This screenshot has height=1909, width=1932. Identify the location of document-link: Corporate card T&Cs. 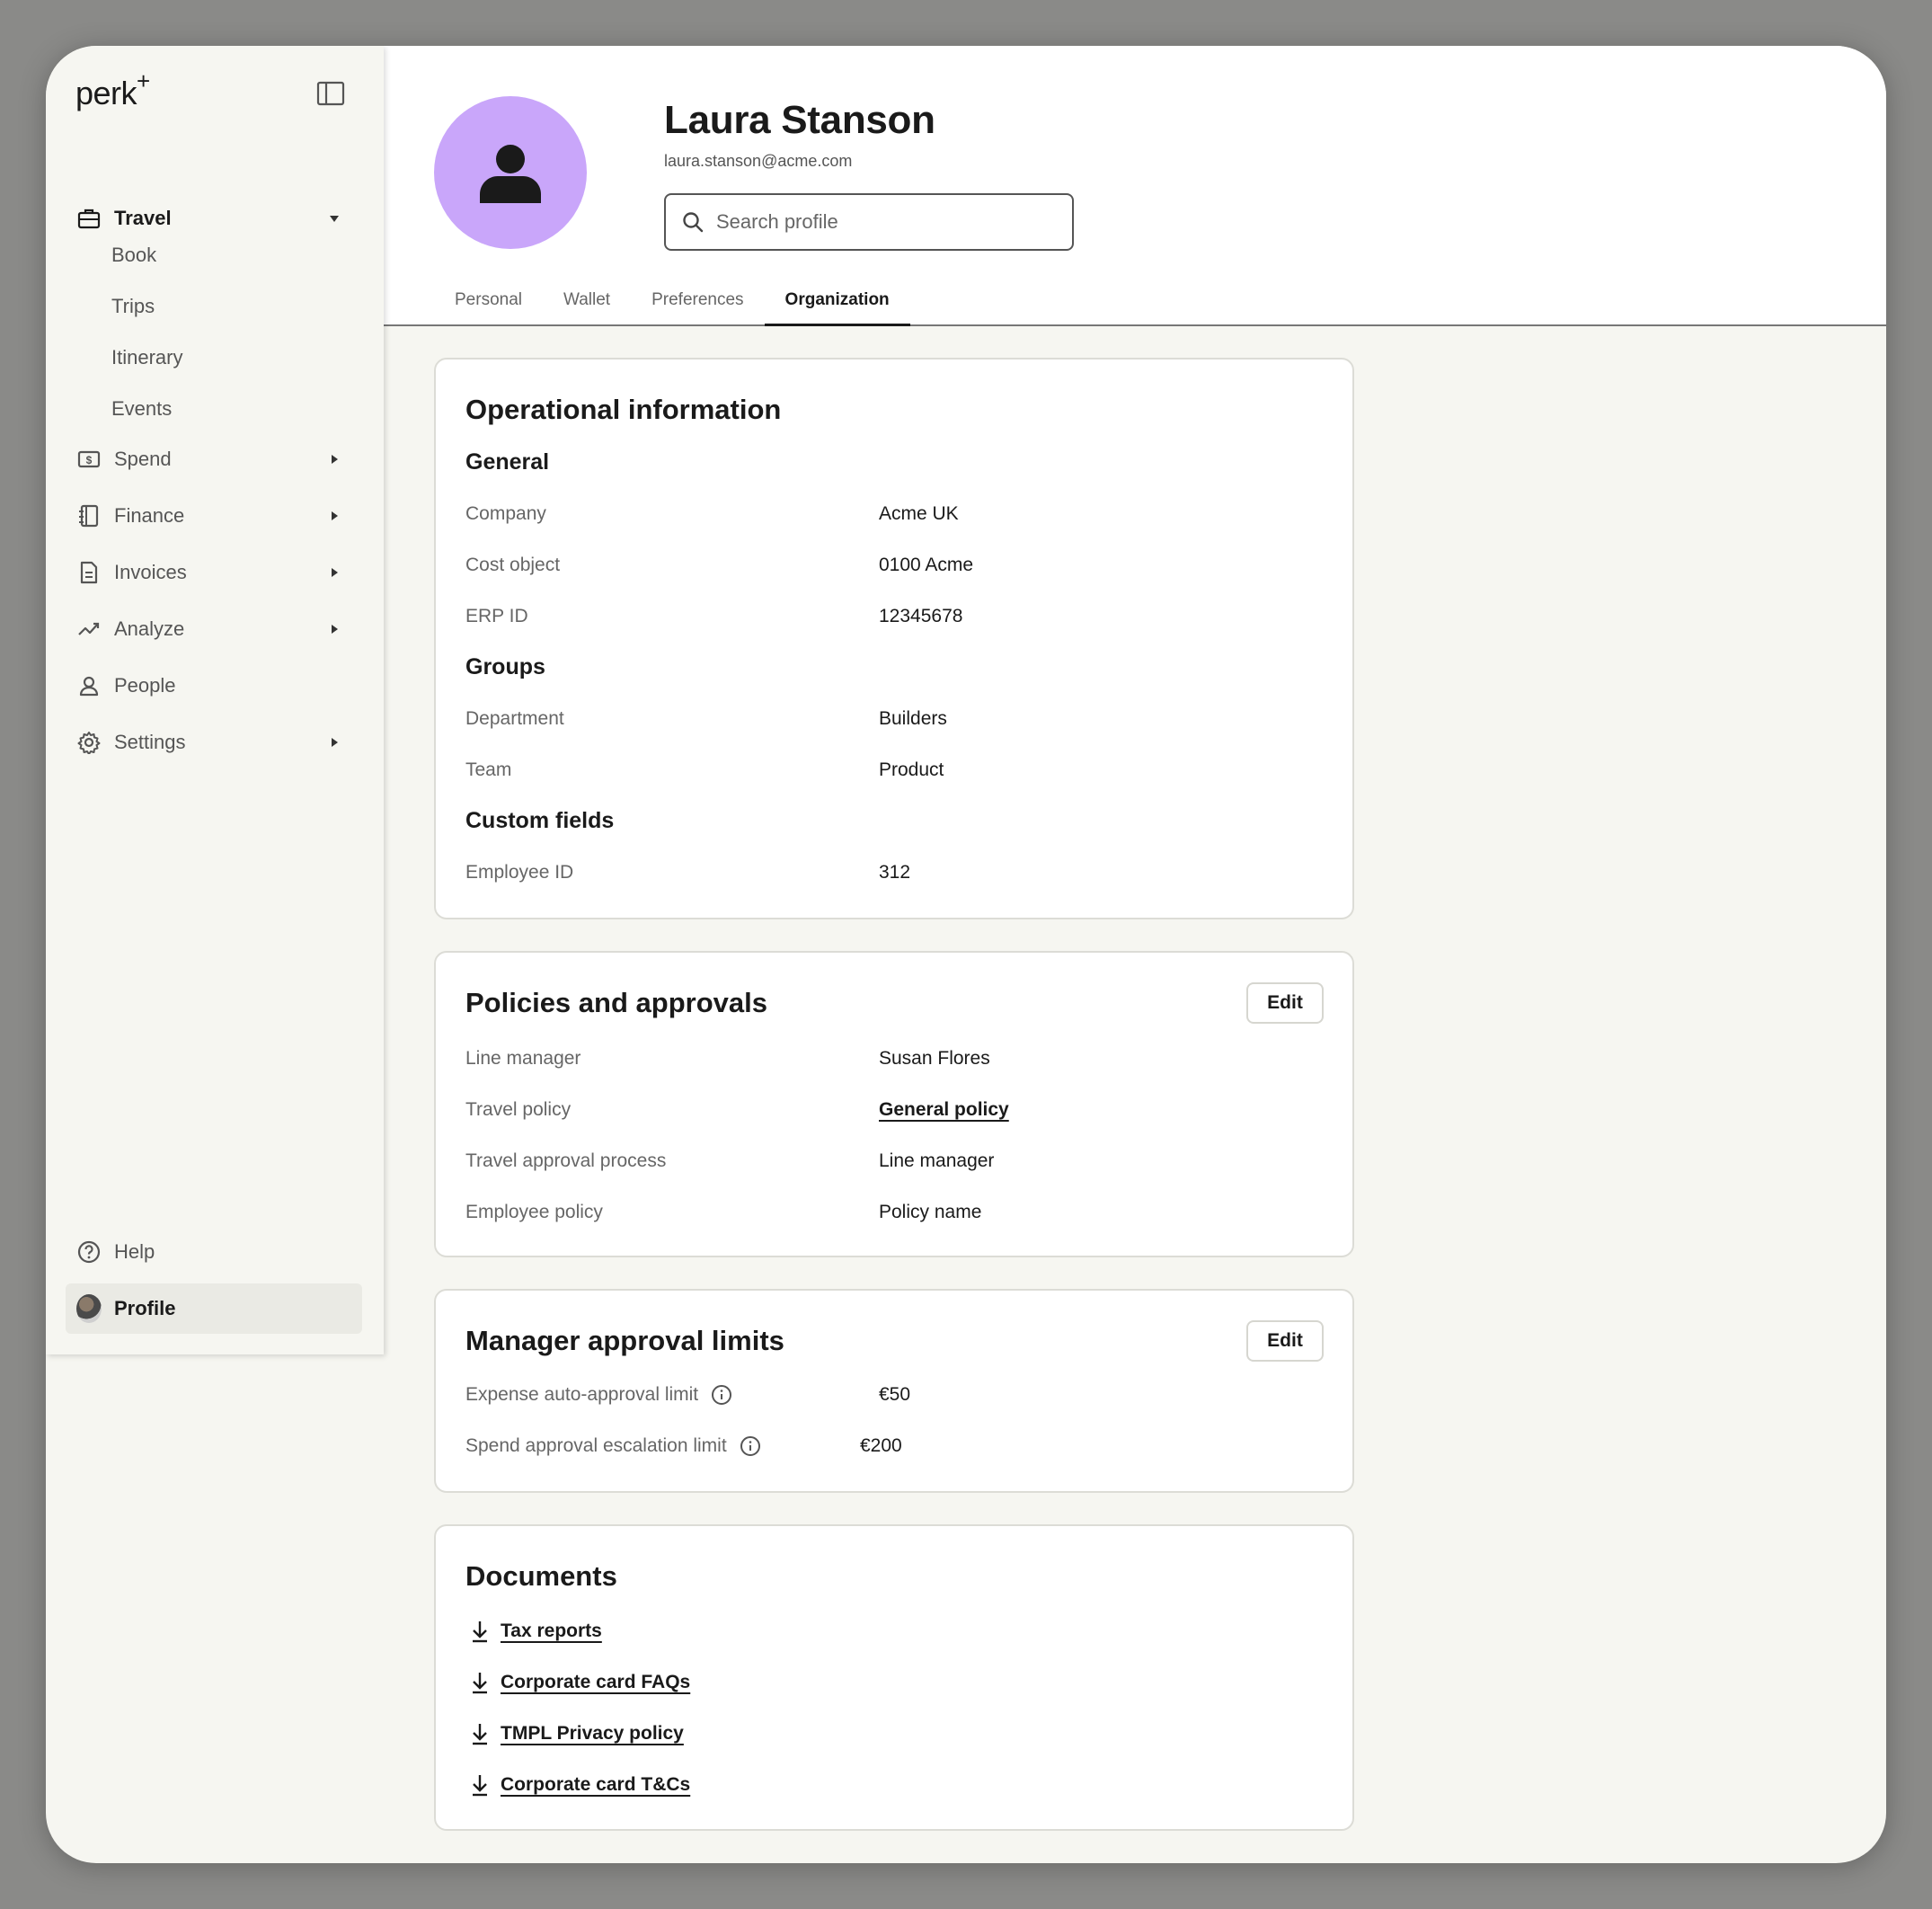
(580, 1785).